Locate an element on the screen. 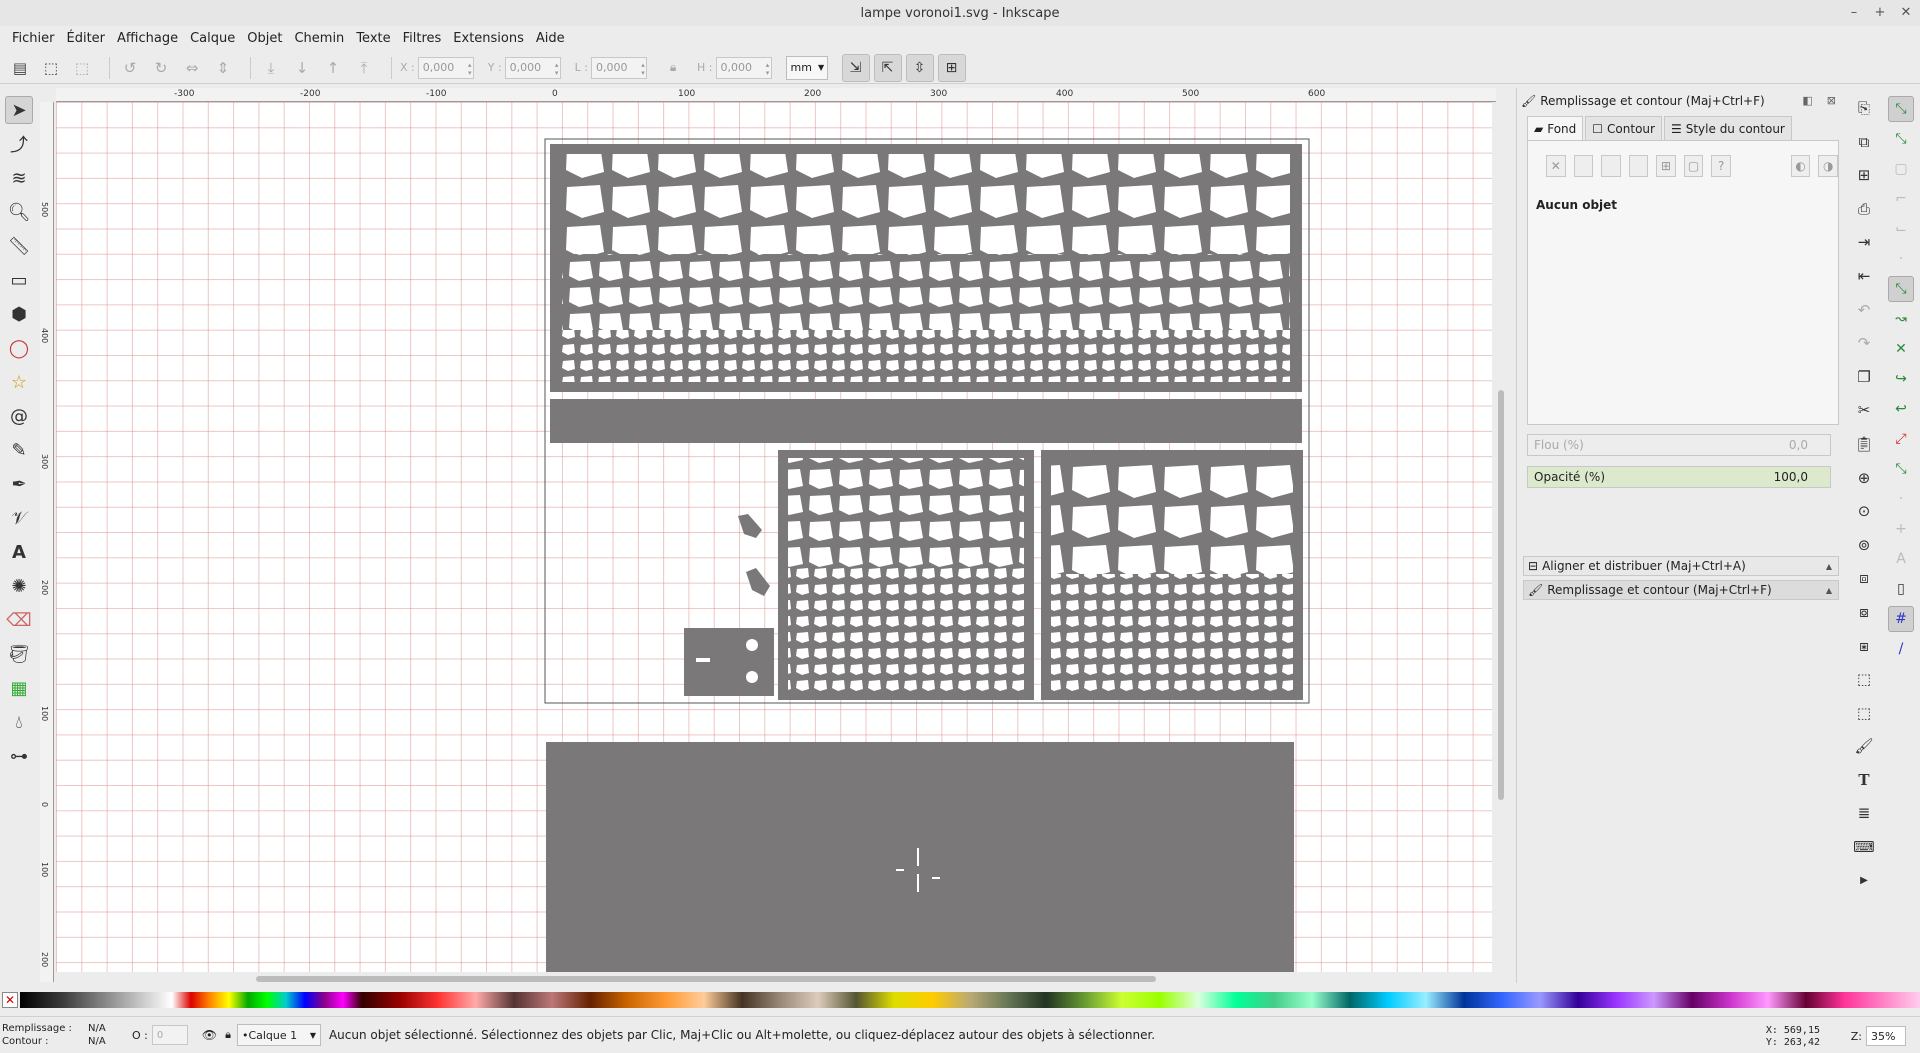 The image size is (1920, 1053). lower-icon: ↓ is located at coordinates (302, 68).